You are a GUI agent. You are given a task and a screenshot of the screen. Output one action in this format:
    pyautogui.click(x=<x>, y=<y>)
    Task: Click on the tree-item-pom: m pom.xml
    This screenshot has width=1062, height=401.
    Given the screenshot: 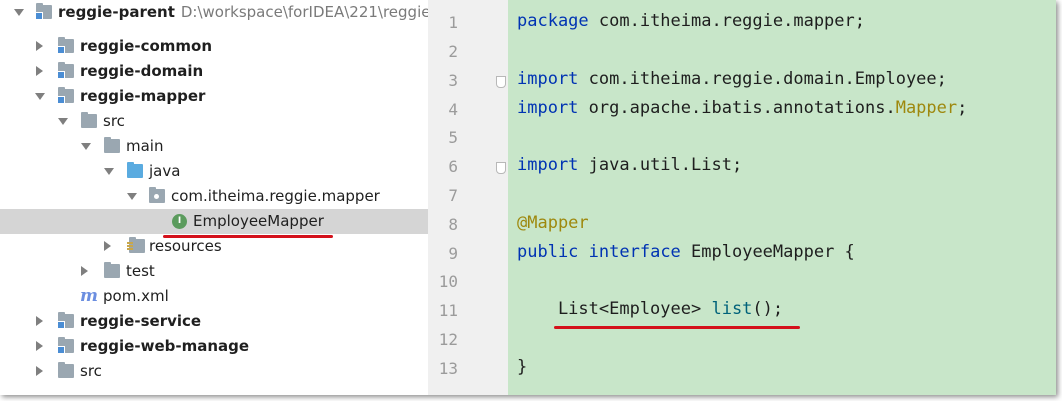 What is the action you would take?
    pyautogui.click(x=214, y=296)
    